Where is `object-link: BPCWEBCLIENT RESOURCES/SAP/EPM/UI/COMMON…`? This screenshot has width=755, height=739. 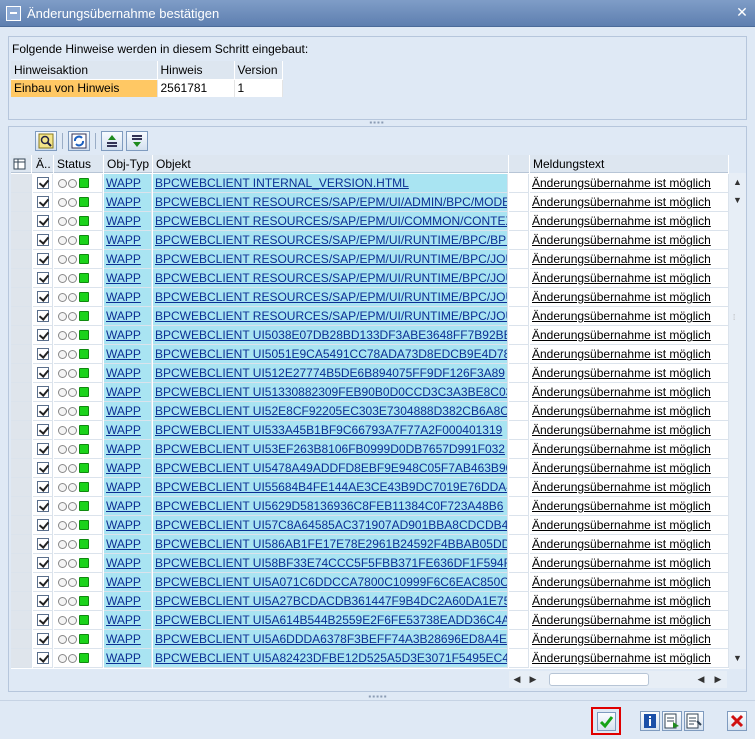 object-link: BPCWEBCLIENT RESOURCES/SAP/EPM/UI/COMMON… is located at coordinates (331, 221).